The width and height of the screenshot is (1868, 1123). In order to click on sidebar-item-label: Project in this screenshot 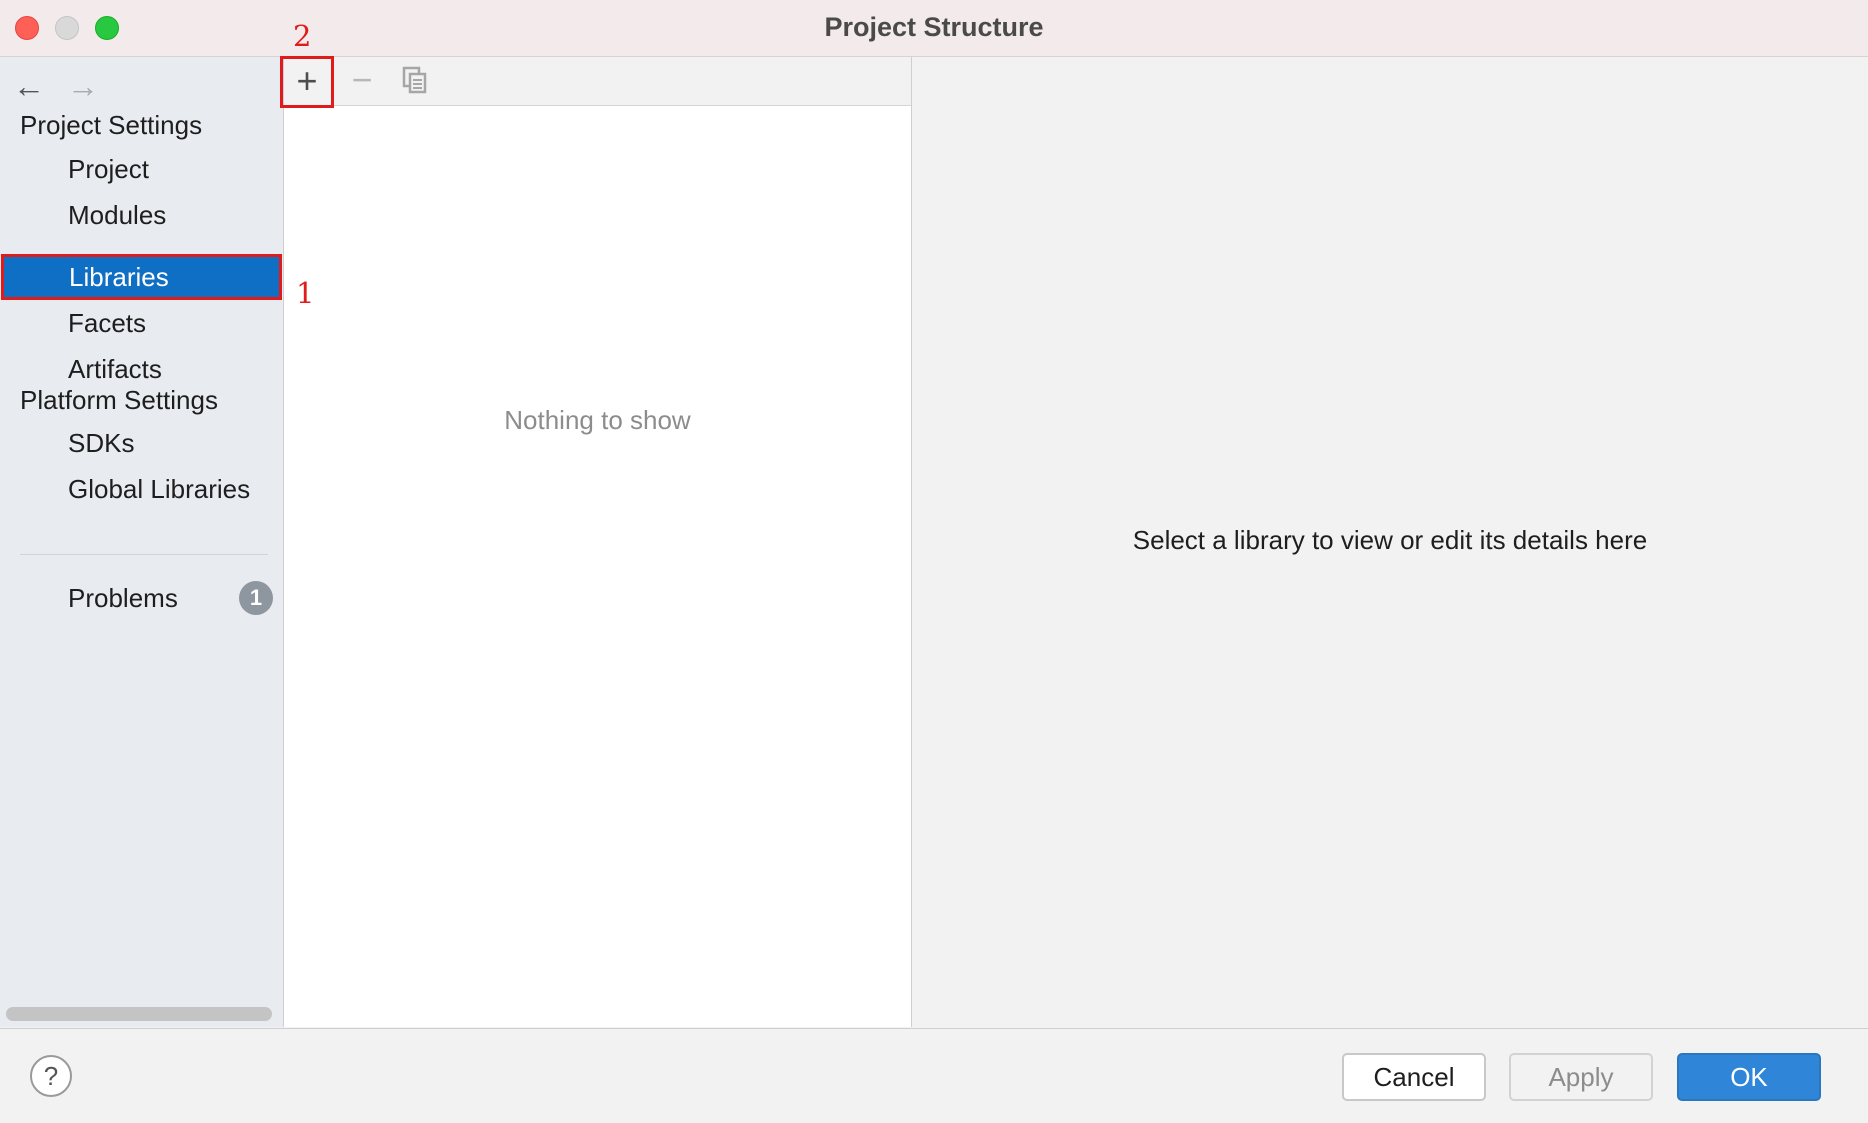, I will do `click(108, 169)`.